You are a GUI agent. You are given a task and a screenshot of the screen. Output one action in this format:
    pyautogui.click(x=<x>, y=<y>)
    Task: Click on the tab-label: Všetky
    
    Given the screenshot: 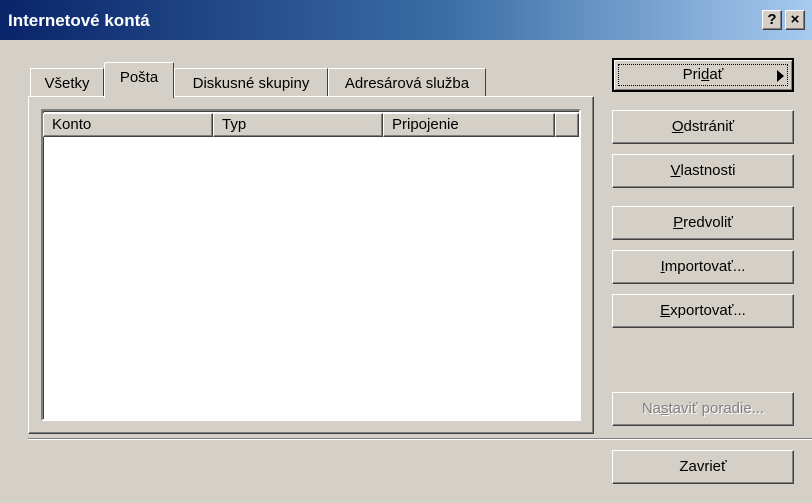 What is the action you would take?
    pyautogui.click(x=67, y=83)
    